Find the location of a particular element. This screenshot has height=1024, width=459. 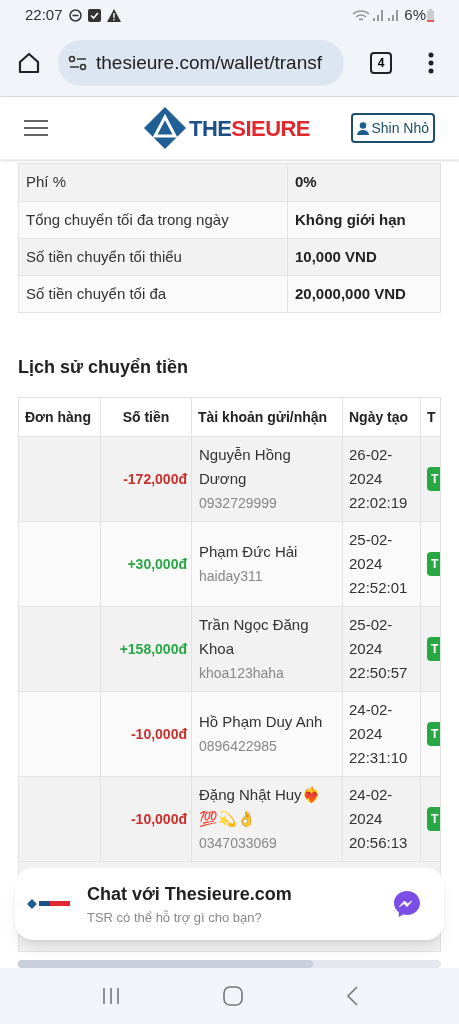

chat-title: Chat với Thesieure.com is located at coordinates (189, 894).